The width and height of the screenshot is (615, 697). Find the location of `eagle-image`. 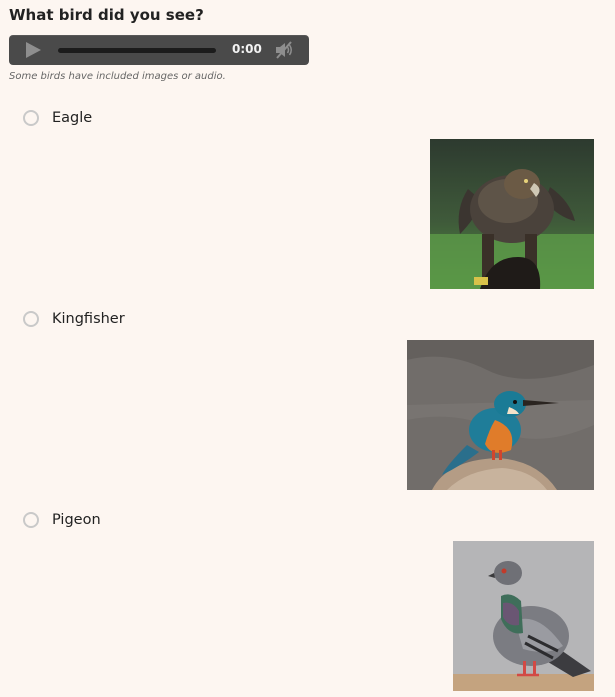

eagle-image is located at coordinates (512, 214).